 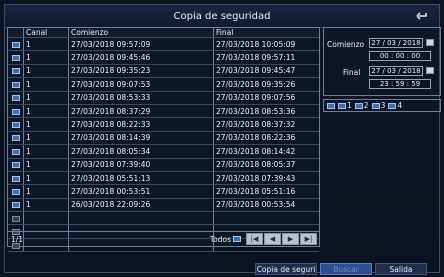 What do you see at coordinates (392, 105) in the screenshot?
I see `channel-4-checkbox` at bounding box center [392, 105].